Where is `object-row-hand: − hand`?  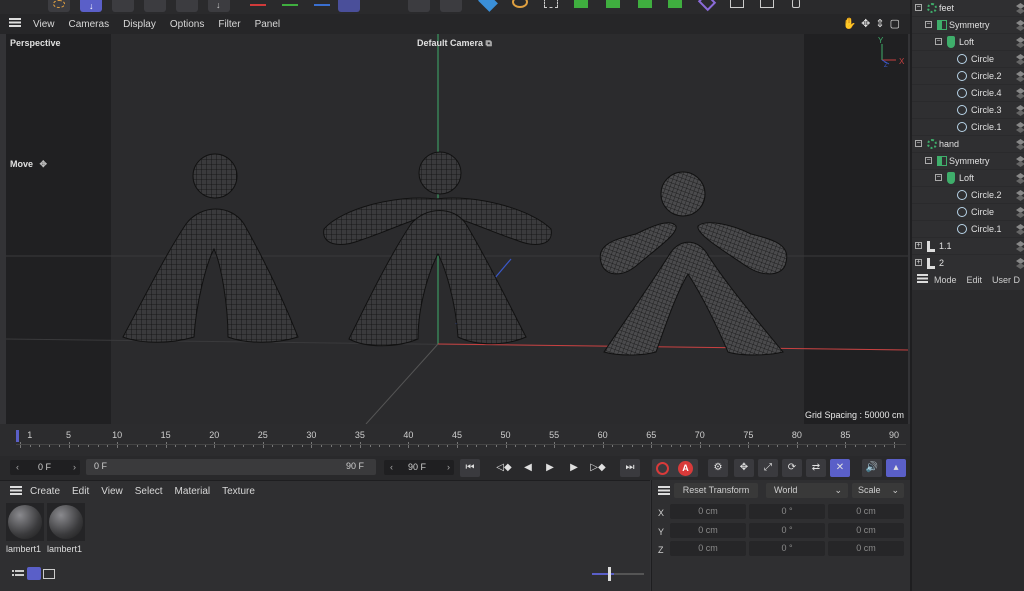 object-row-hand: − hand is located at coordinates (968, 144).